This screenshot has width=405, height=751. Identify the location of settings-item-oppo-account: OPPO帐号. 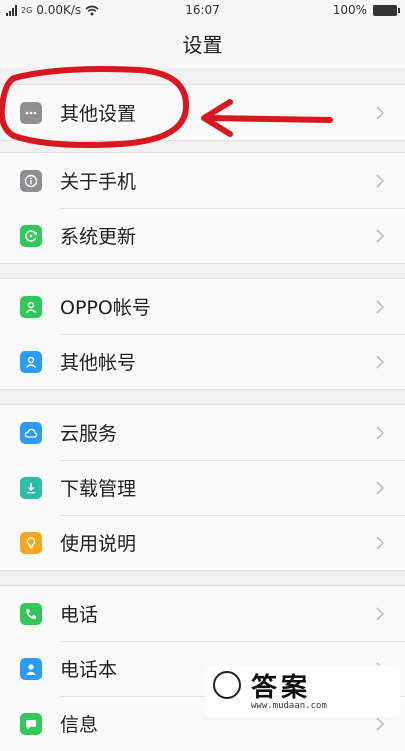
(202, 306).